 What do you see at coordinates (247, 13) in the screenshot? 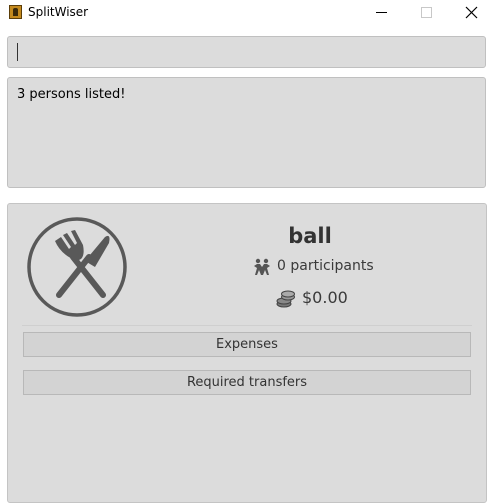
I see `title-bar: SplitWiser` at bounding box center [247, 13].